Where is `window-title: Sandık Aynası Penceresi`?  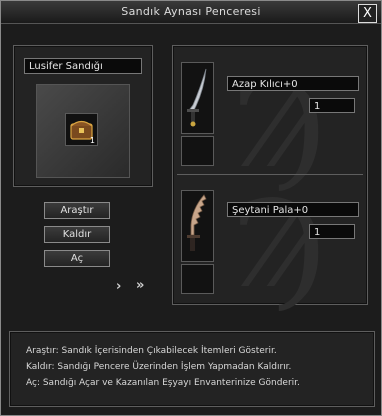 window-title: Sandık Aynası Penceresi is located at coordinates (191, 11).